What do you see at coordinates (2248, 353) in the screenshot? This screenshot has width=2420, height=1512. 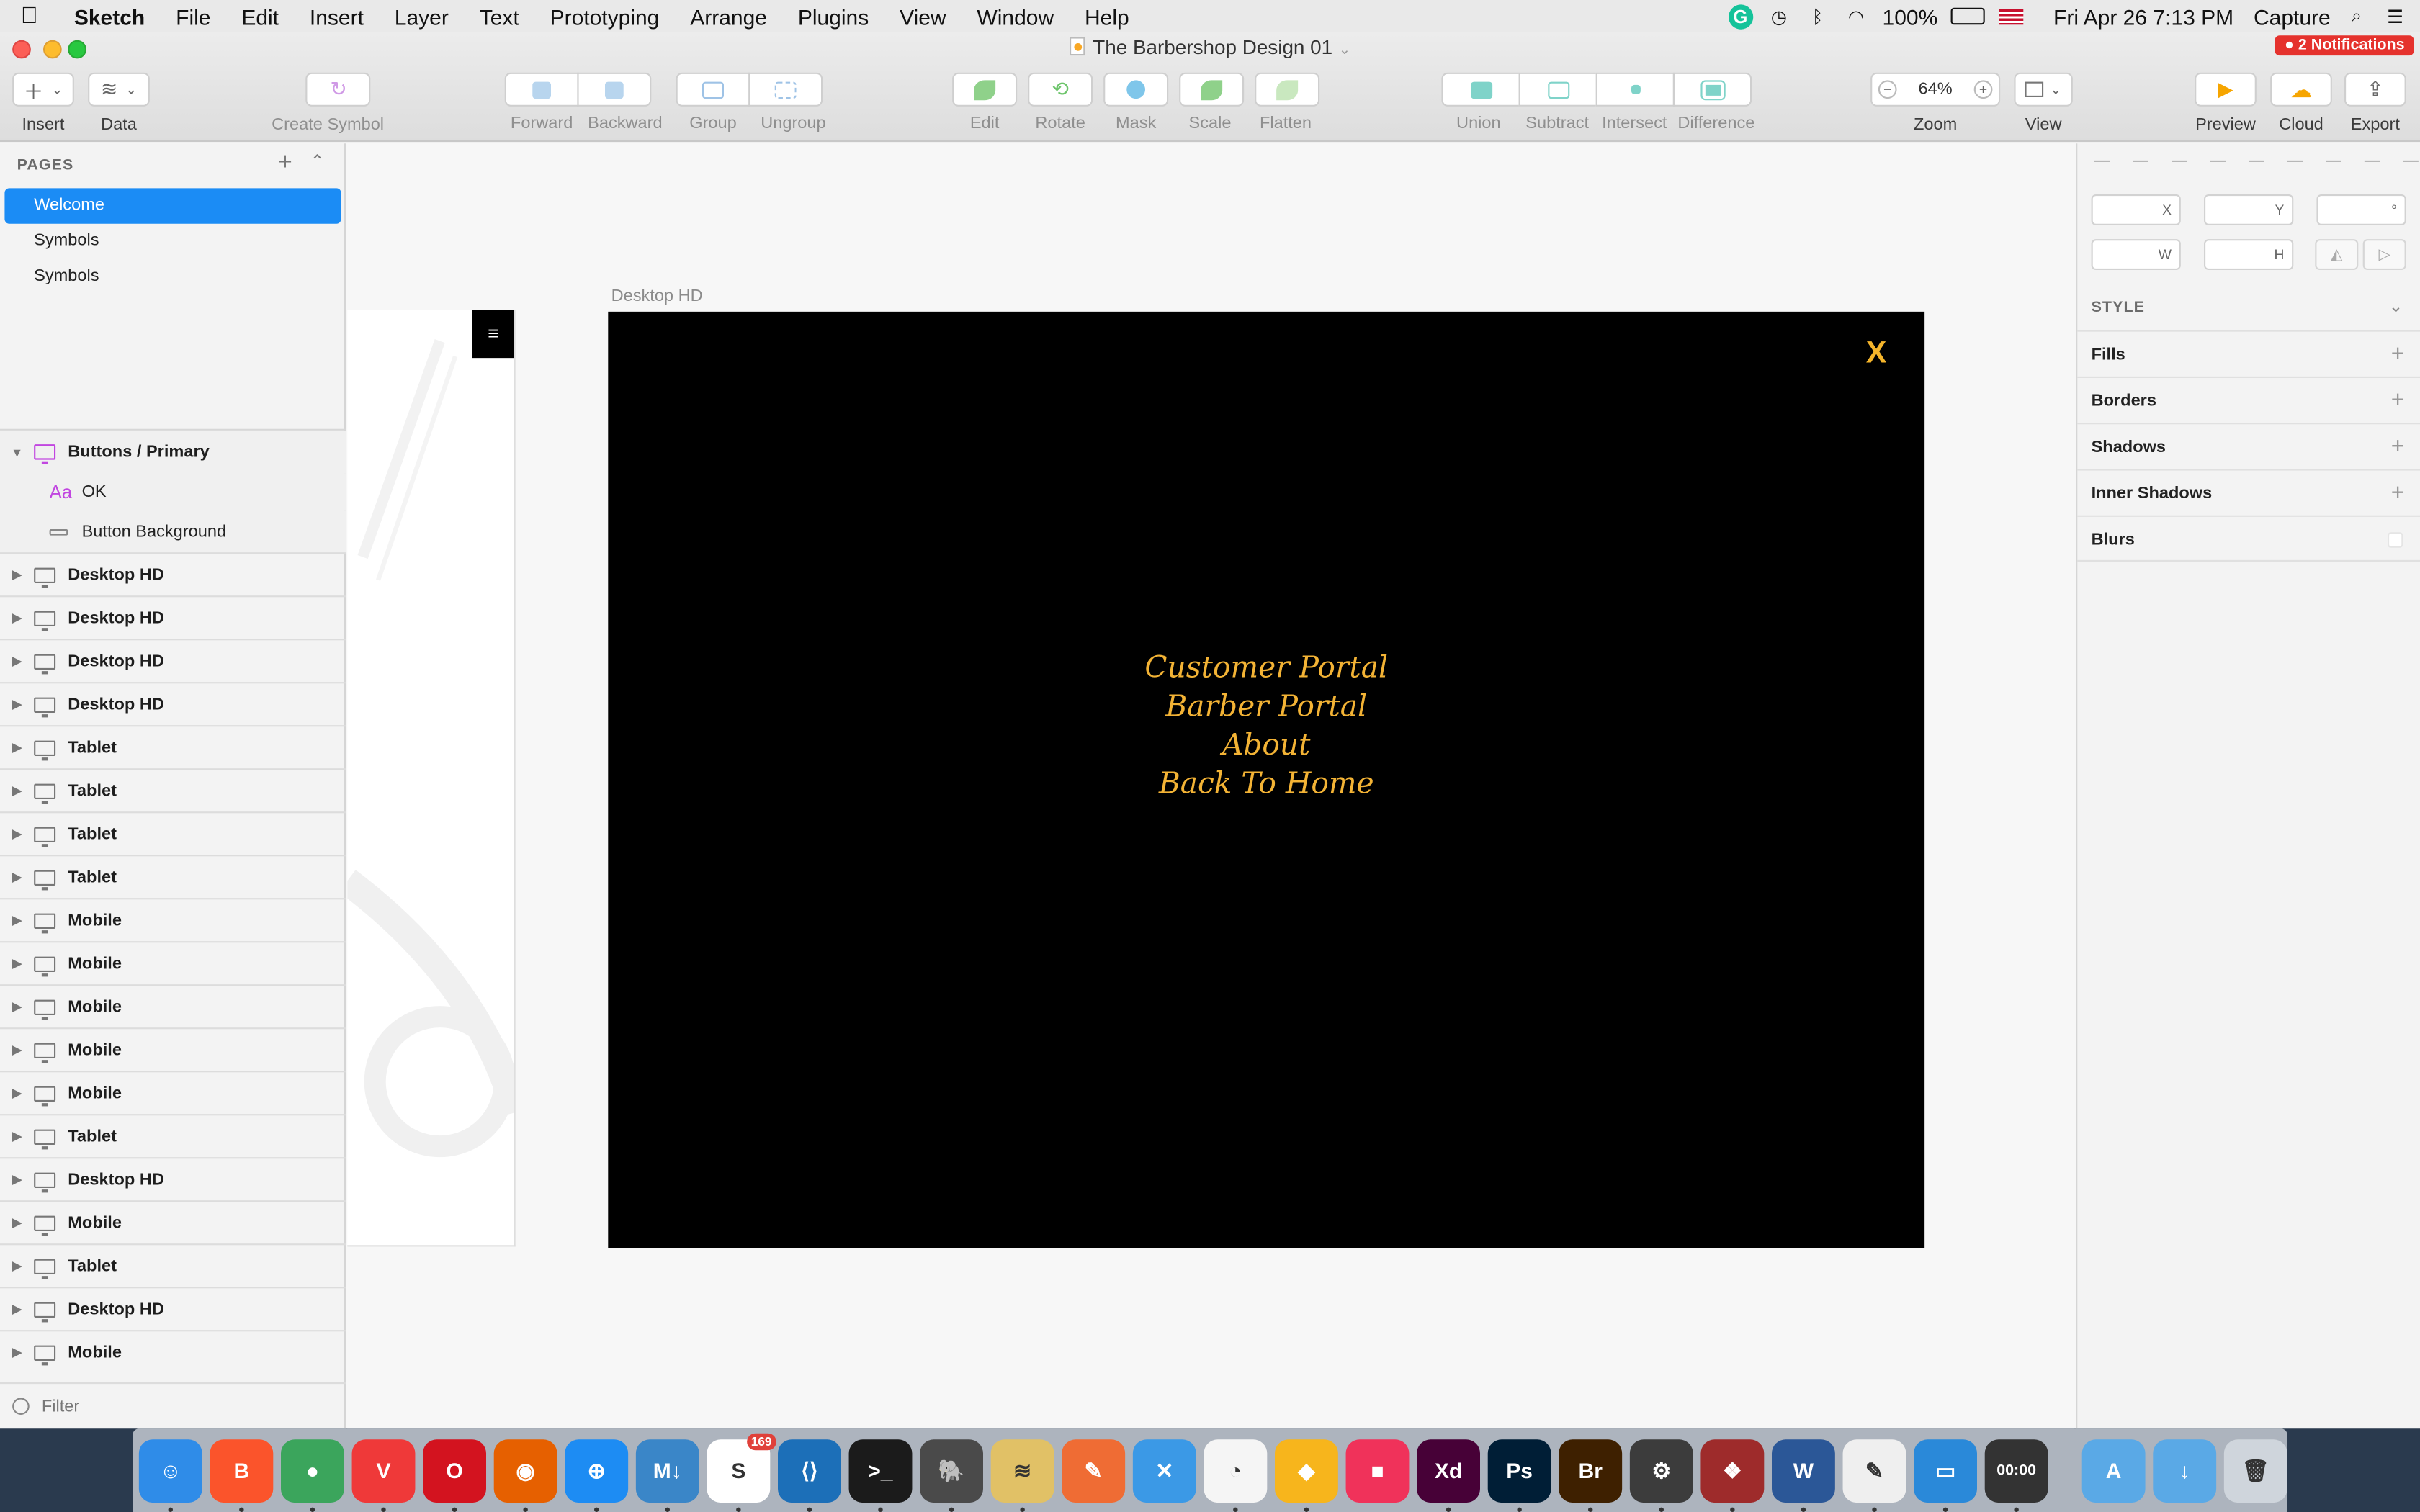 I see `fills-section: Fills +` at bounding box center [2248, 353].